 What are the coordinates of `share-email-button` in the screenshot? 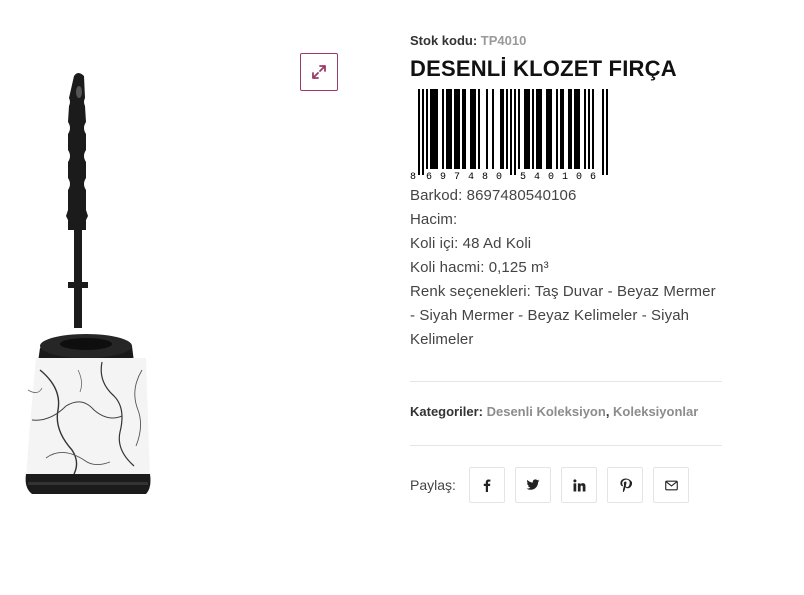 It's located at (671, 485).